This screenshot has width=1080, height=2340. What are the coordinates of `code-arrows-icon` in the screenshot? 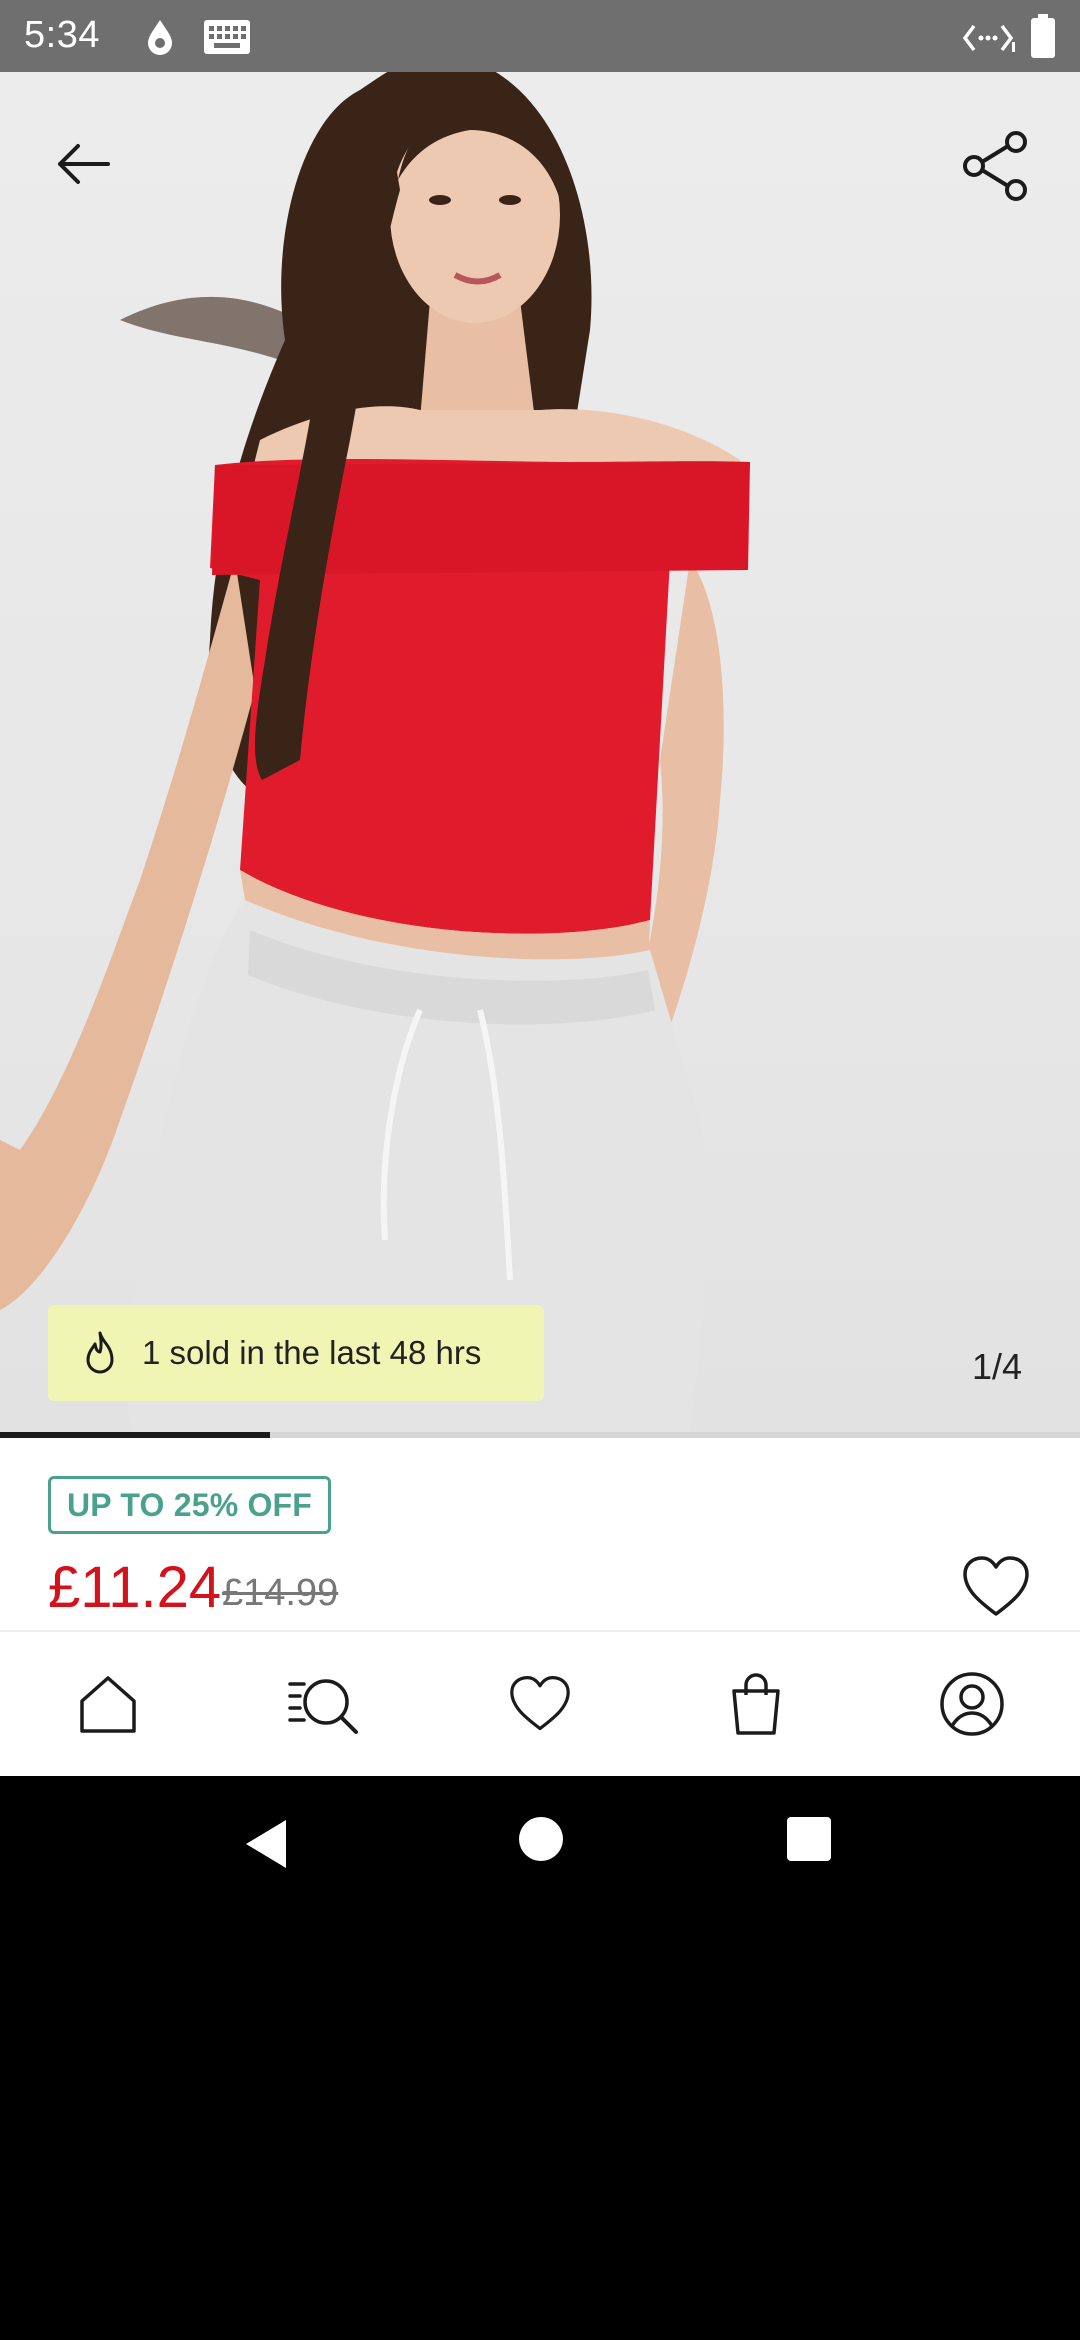 It's located at (988, 38).